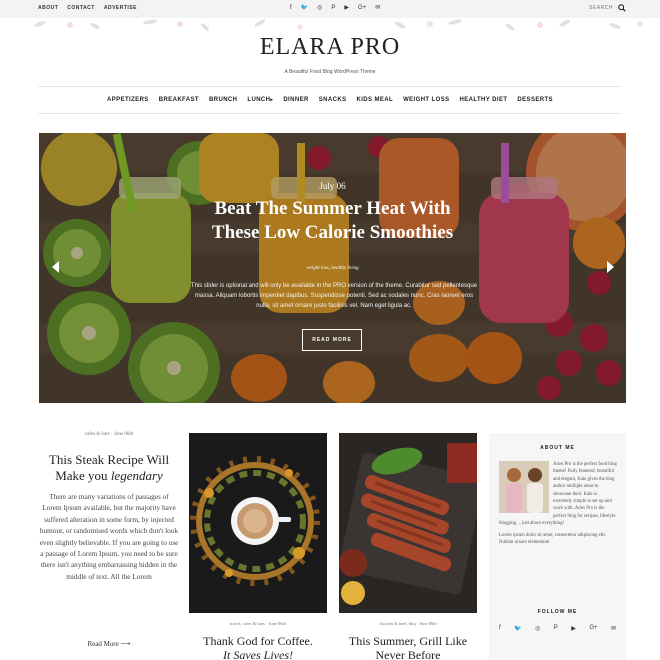  I want to click on slider-next-arrow-icon, so click(610, 267).